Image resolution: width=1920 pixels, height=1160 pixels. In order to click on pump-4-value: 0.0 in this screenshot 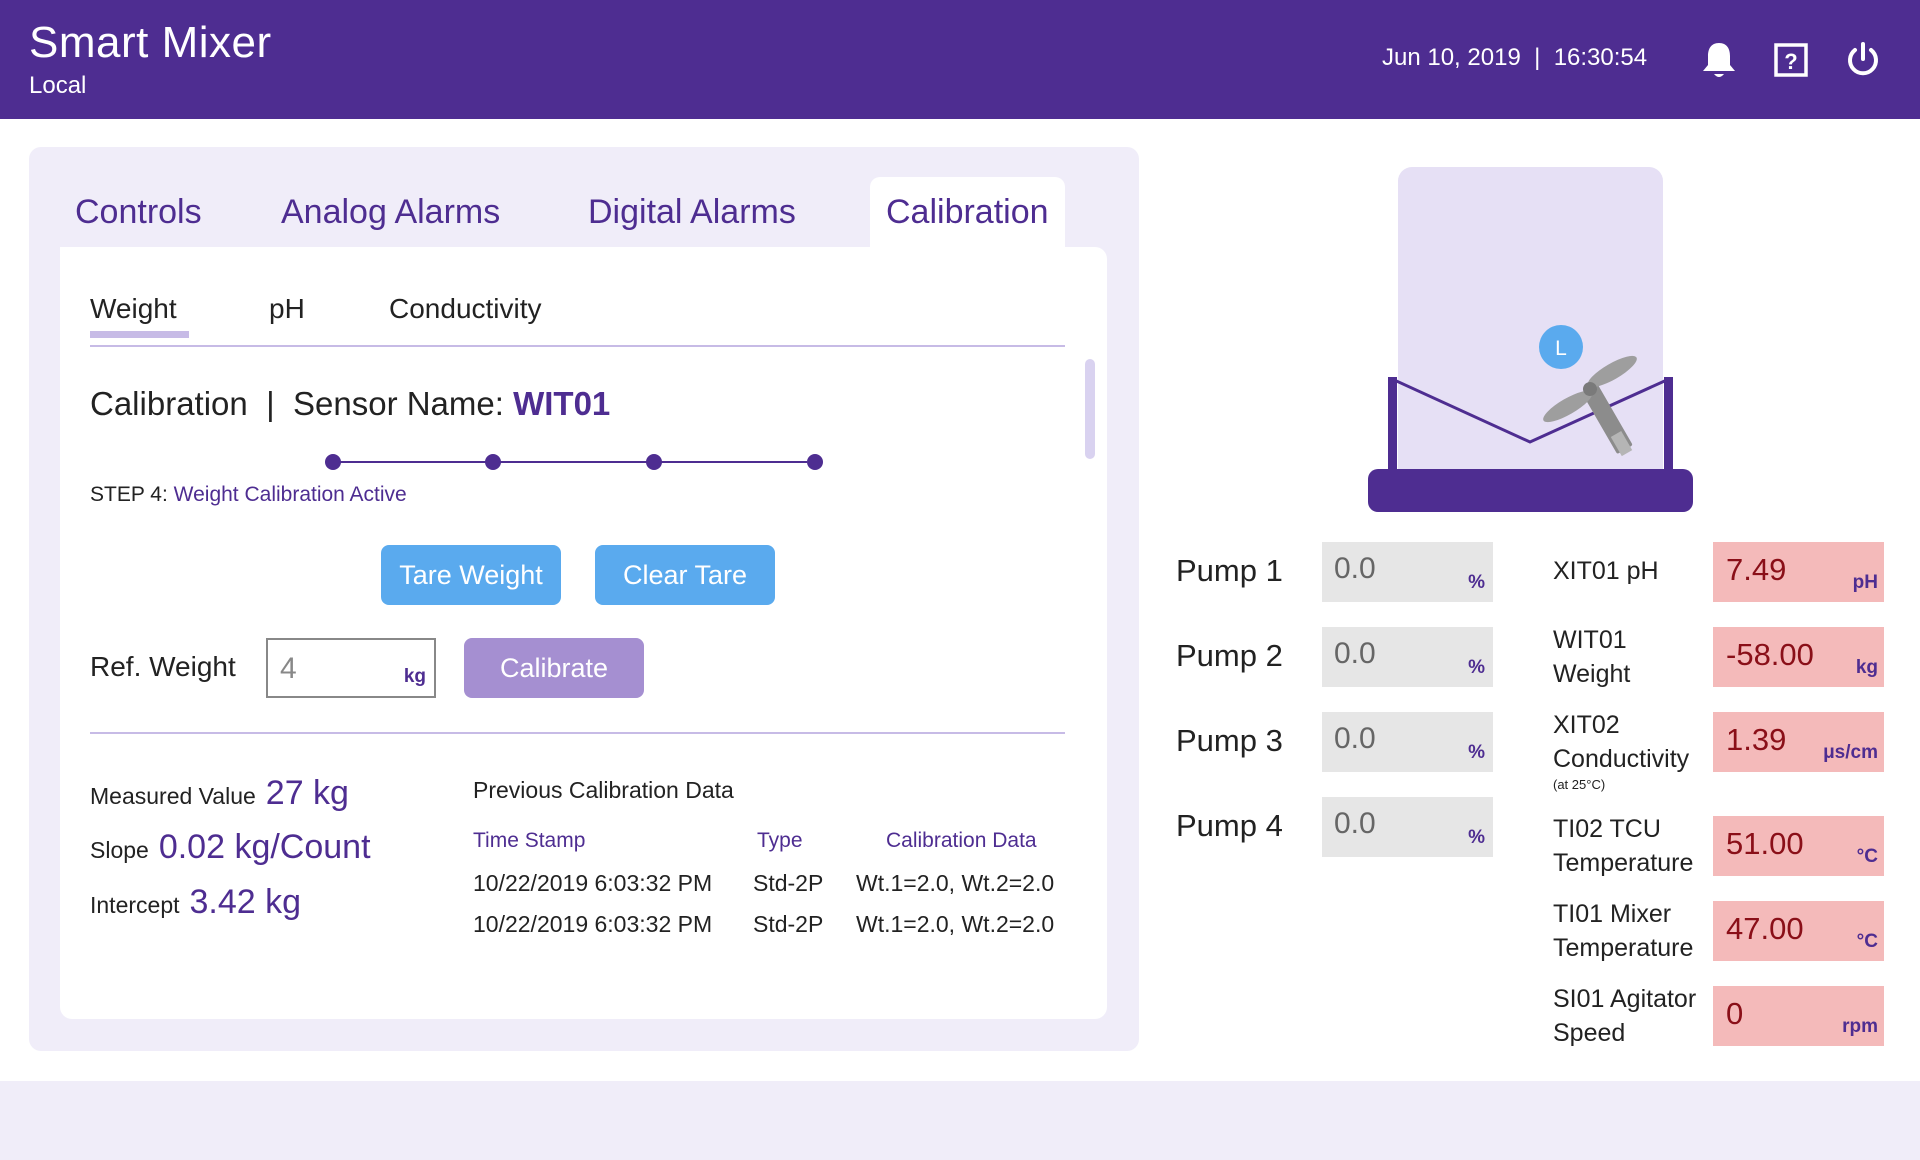, I will do `click(1355, 823)`.